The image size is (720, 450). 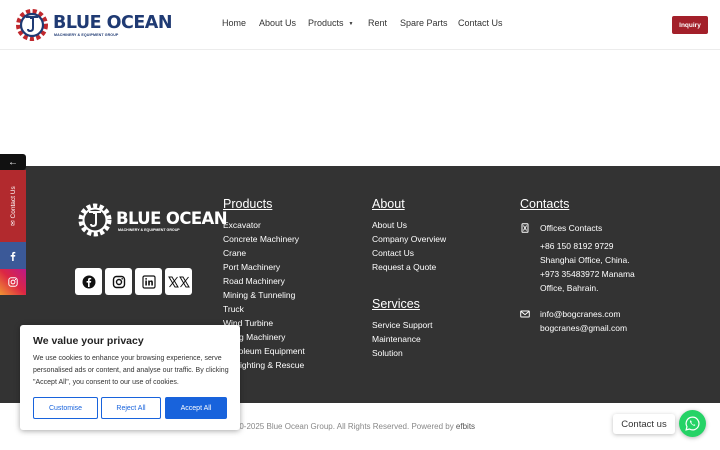 I want to click on footer-link-excavator: Excavator, so click(x=242, y=225).